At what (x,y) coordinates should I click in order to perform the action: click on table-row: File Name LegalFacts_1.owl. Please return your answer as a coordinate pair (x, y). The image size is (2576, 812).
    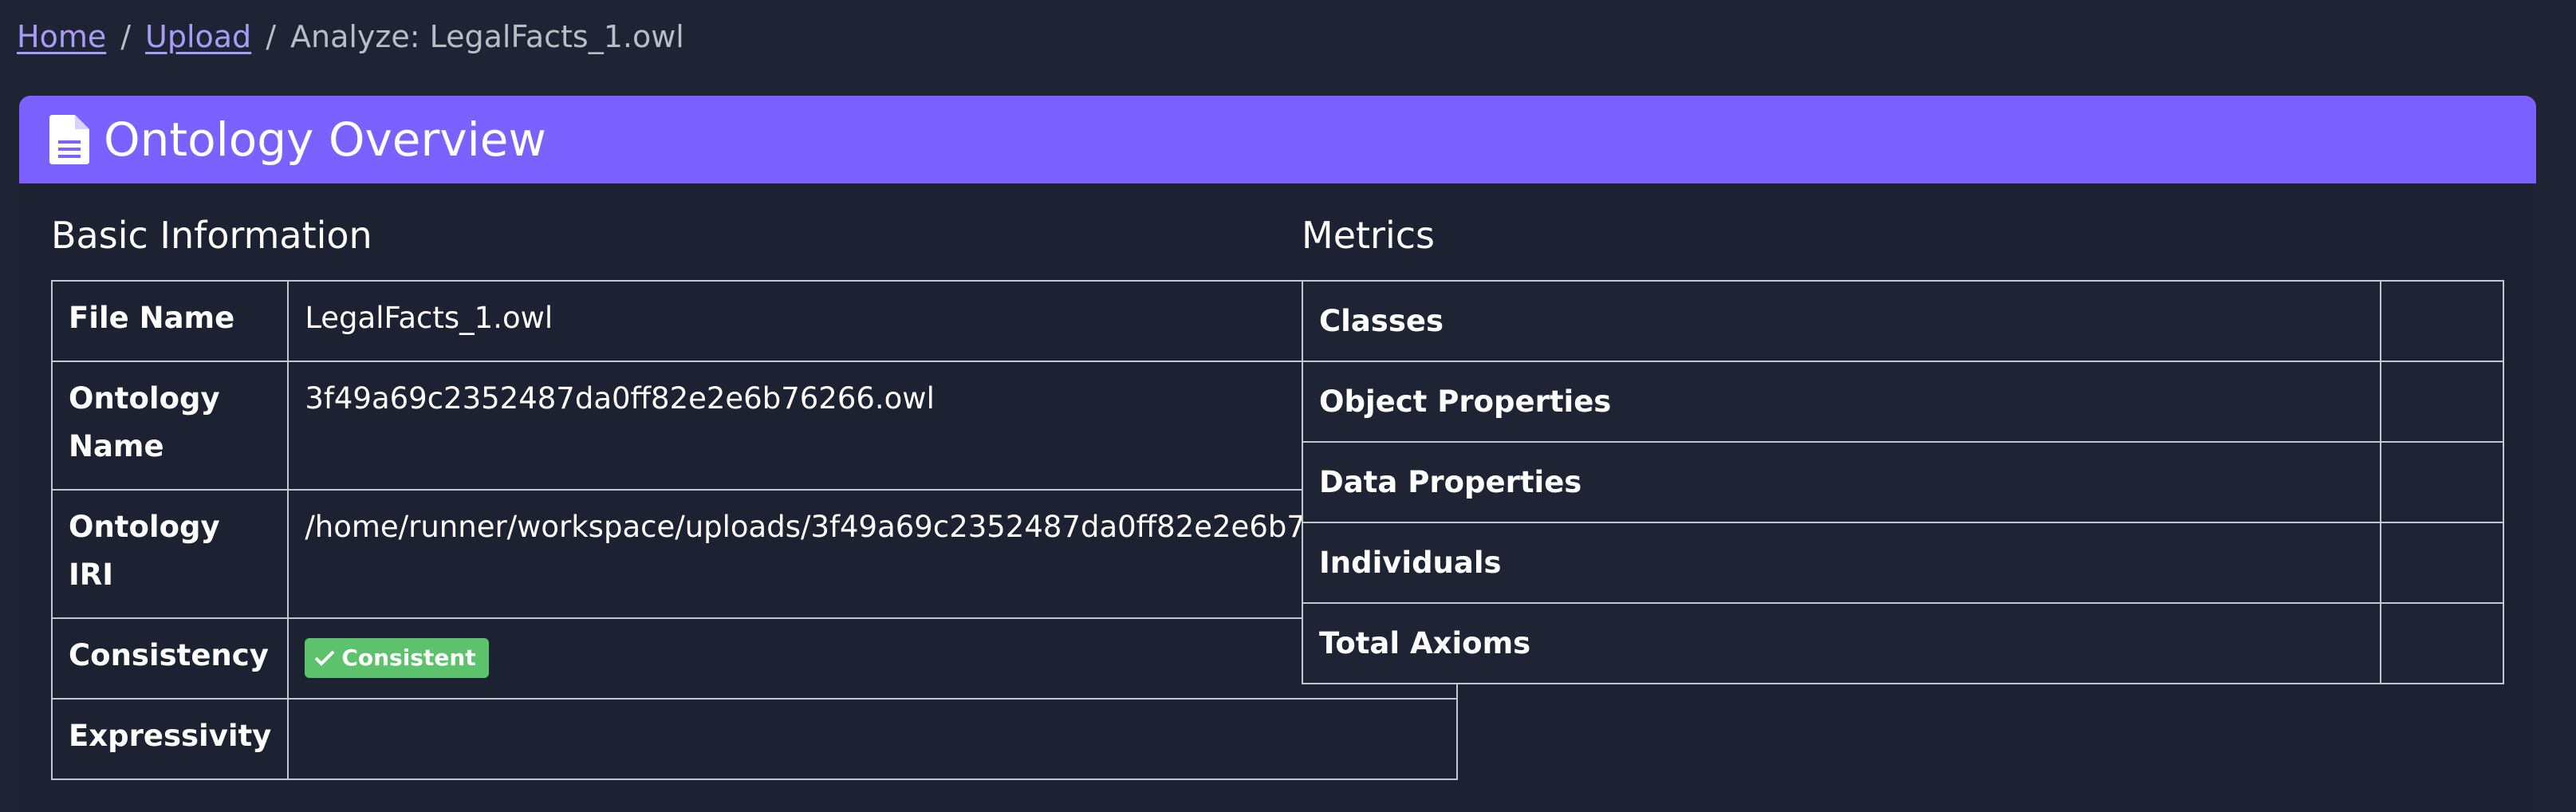
    Looking at the image, I should click on (754, 321).